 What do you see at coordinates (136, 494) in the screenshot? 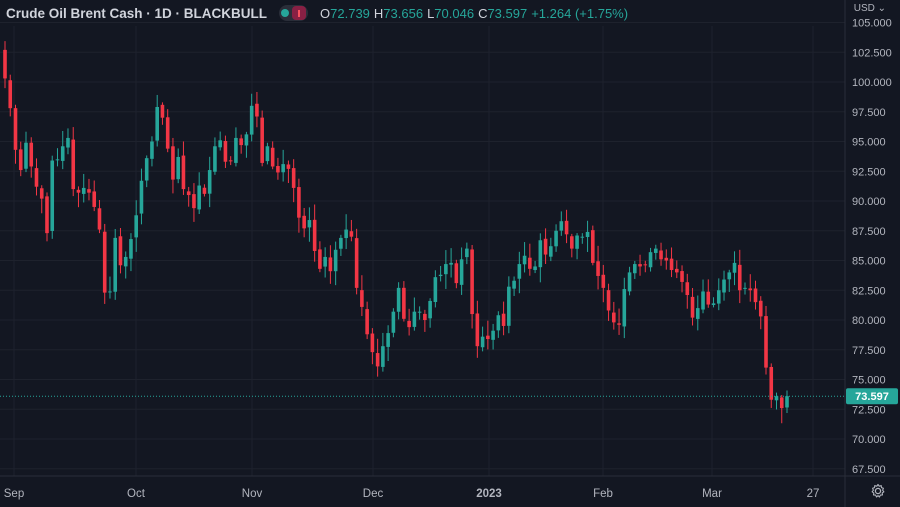
I see `x-tick-label: Oct` at bounding box center [136, 494].